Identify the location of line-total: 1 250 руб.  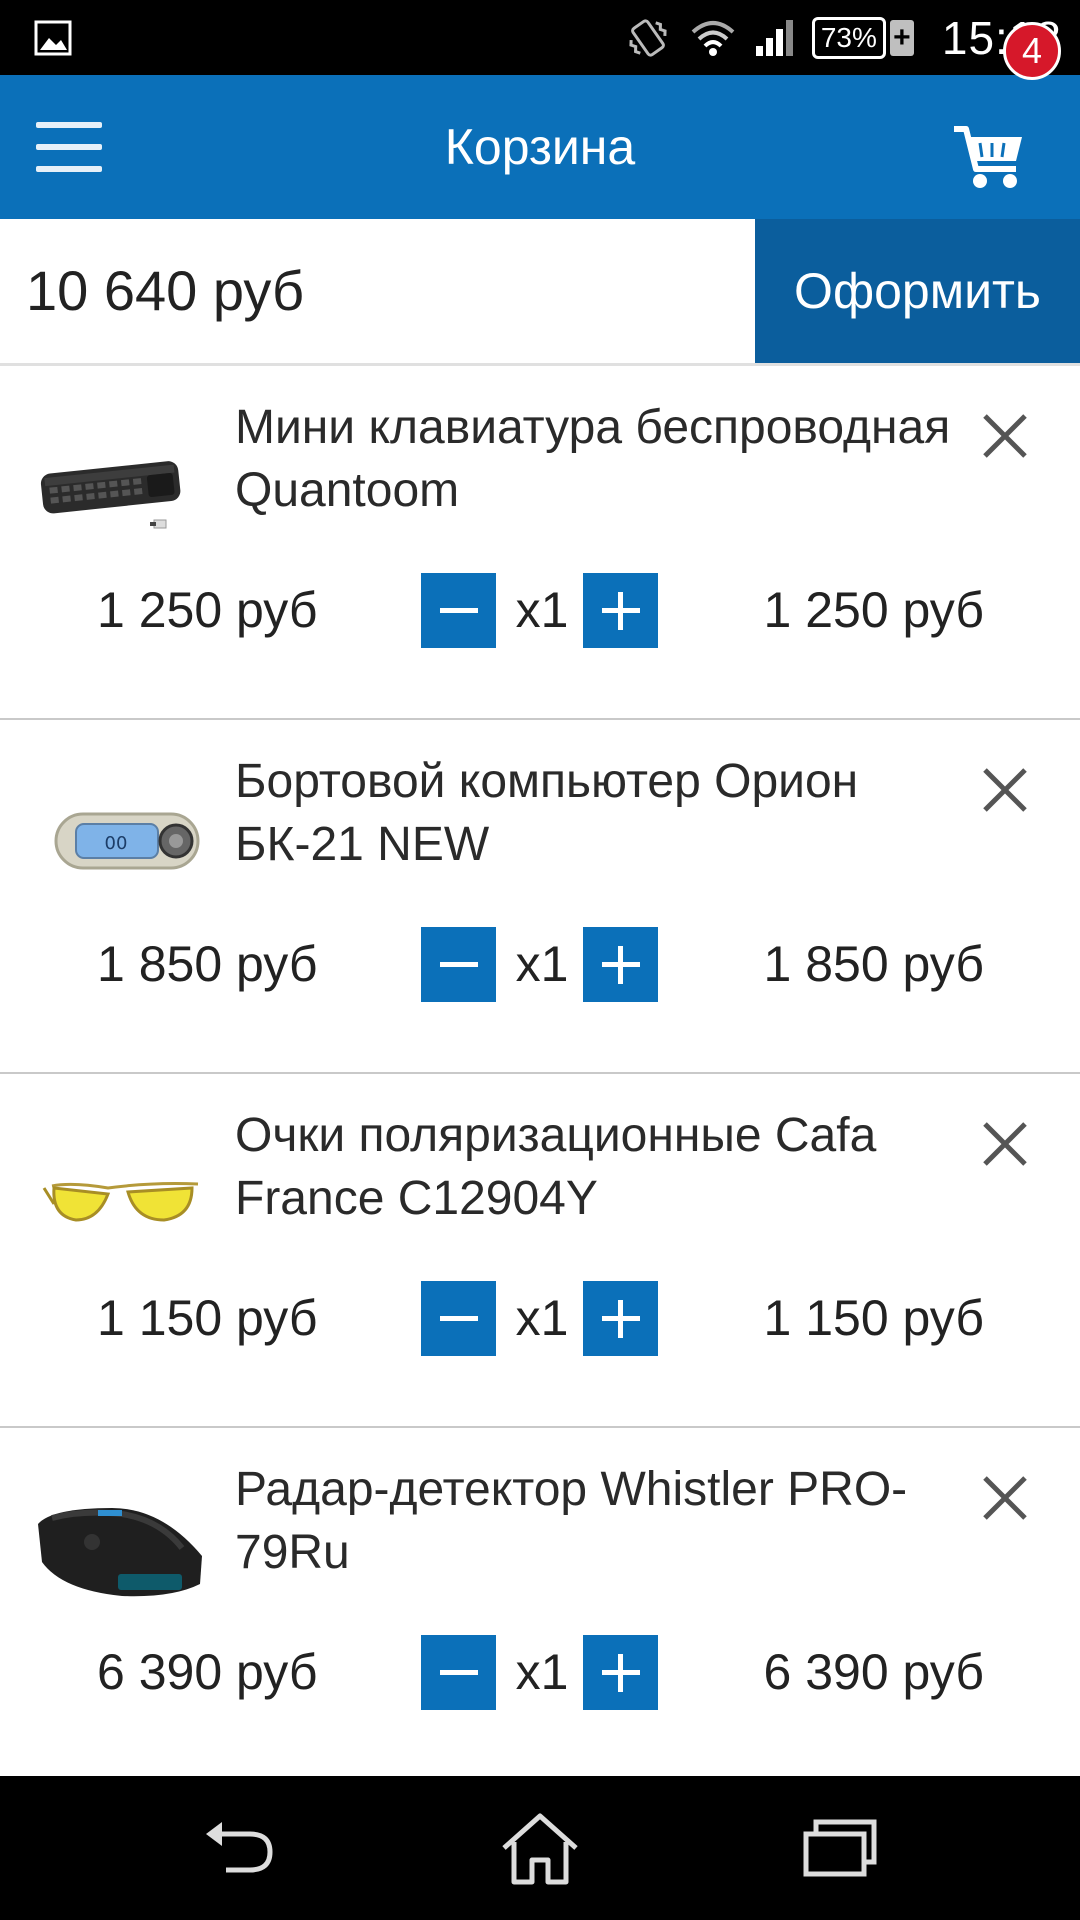
(873, 610).